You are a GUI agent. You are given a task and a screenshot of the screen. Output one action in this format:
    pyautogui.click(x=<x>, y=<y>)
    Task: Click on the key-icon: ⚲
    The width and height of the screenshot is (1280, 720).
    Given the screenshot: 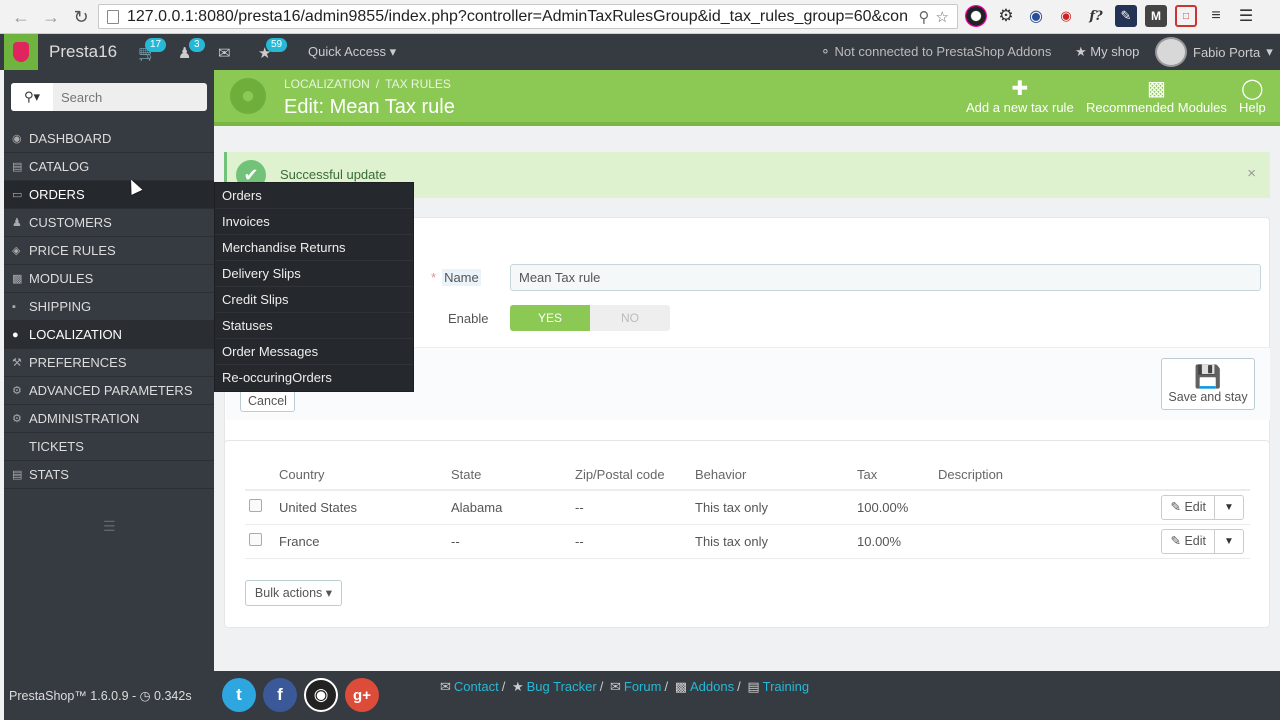 What is the action you would take?
    pyautogui.click(x=924, y=17)
    